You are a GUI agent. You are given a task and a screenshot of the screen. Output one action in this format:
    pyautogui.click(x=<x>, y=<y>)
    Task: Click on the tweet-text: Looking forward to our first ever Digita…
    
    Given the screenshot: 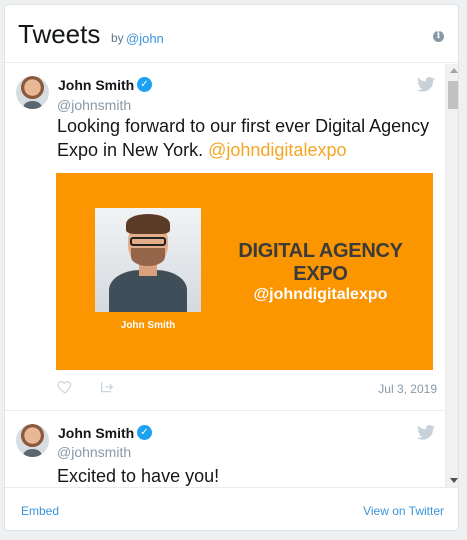 What is the action you would take?
    pyautogui.click(x=247, y=138)
    